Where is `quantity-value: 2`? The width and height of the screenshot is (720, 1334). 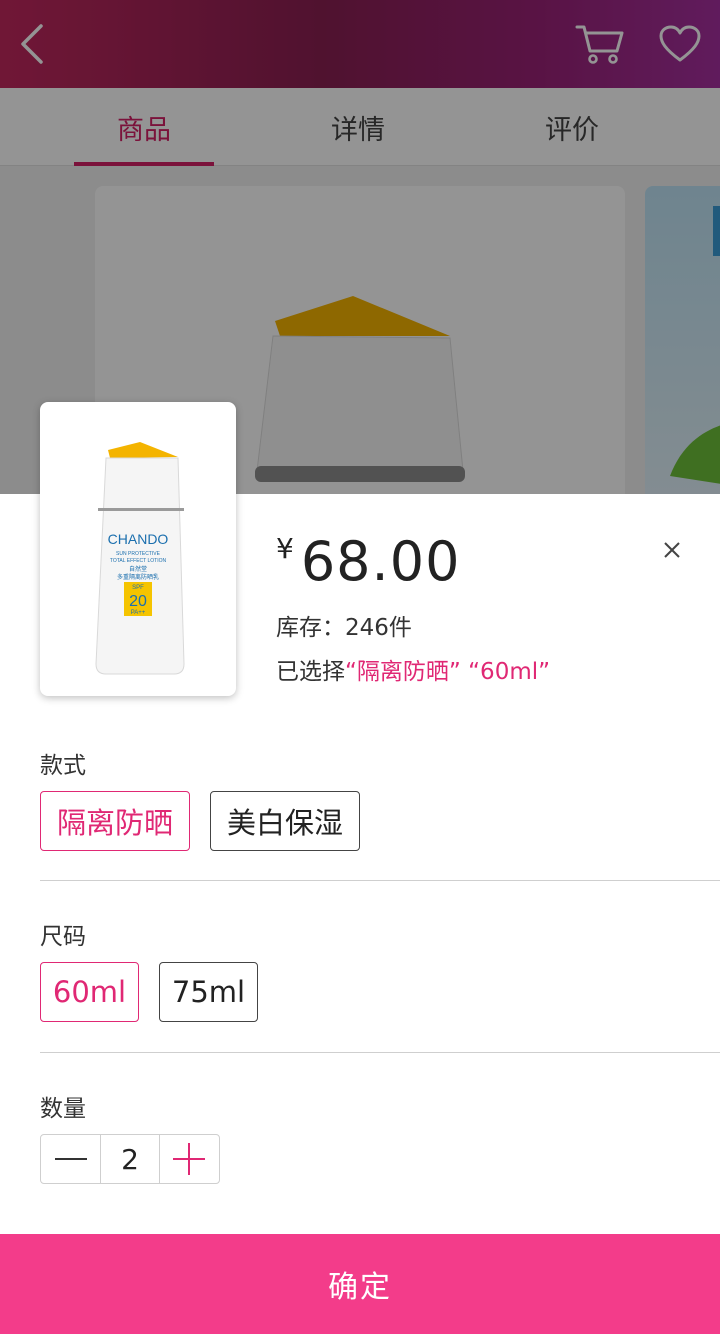 quantity-value: 2 is located at coordinates (130, 1159).